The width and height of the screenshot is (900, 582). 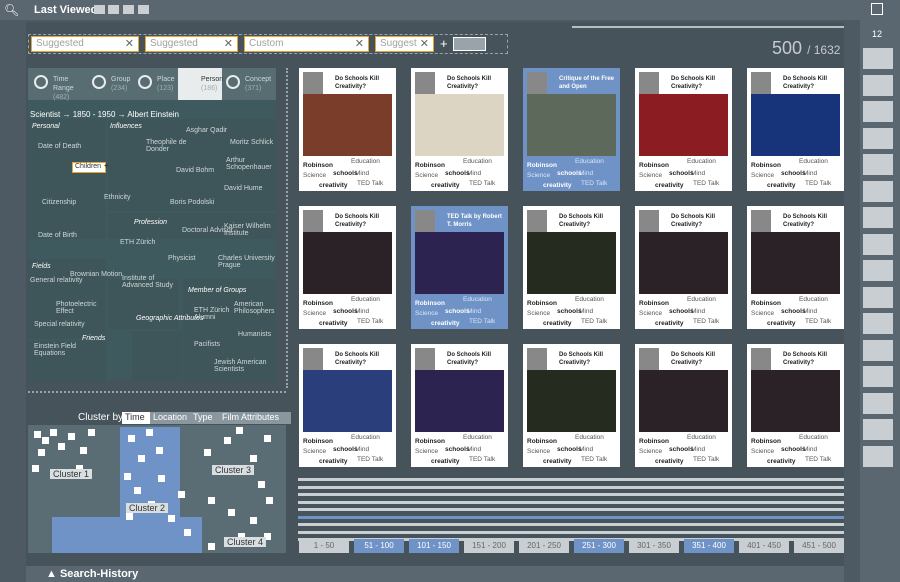 What do you see at coordinates (157, 489) in the screenshot?
I see `cluster-view: Cluster 1 Cluster 2 Cluster 3 Cluster 4` at bounding box center [157, 489].